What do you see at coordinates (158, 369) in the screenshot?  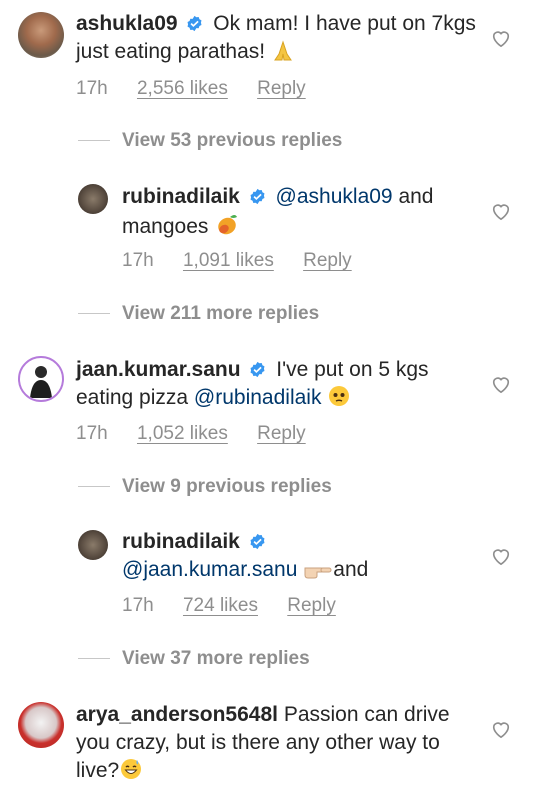 I see `username: jaan.kumar.sanu` at bounding box center [158, 369].